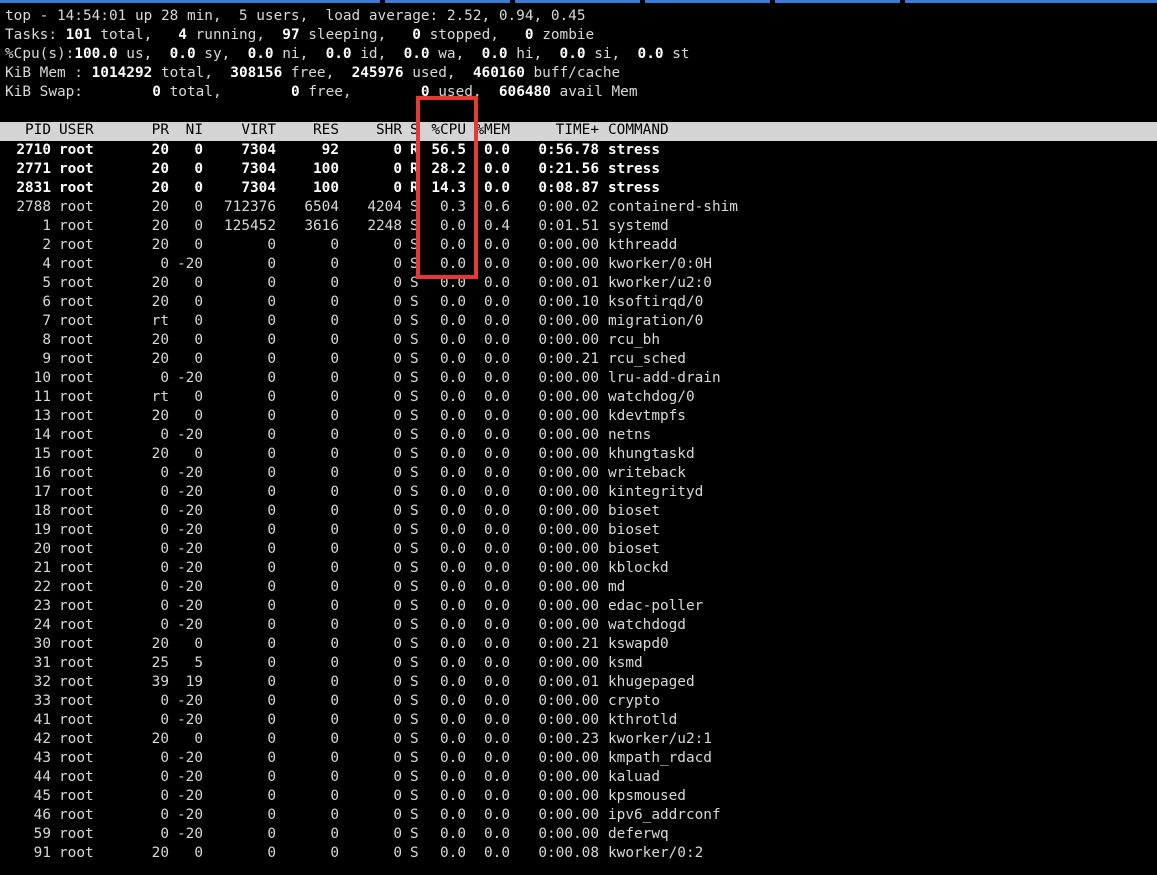 The image size is (1157, 875). Describe the element at coordinates (578, 549) in the screenshot. I see `process-row: 20 root 0 -20 0 0 0 S 0.0 0.0 0:00.00 bioset` at that location.